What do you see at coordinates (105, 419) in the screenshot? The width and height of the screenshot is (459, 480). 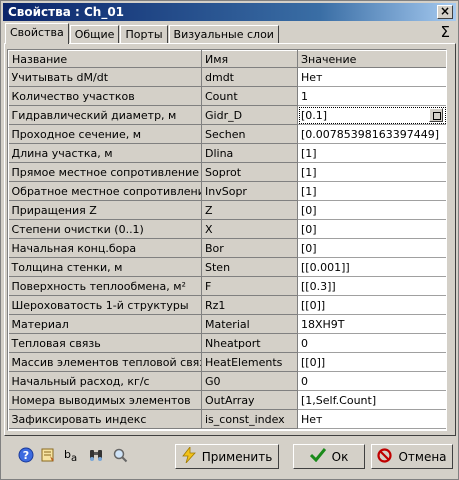 I see `property-name-cell: Зафиксировать индекс` at bounding box center [105, 419].